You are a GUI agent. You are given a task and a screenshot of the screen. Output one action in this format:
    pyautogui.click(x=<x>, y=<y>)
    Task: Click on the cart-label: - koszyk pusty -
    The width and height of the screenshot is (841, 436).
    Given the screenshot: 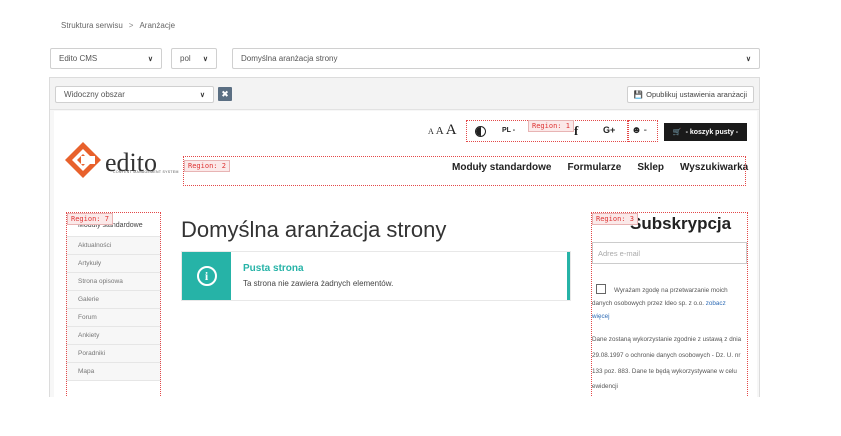 What is the action you would take?
    pyautogui.click(x=712, y=132)
    